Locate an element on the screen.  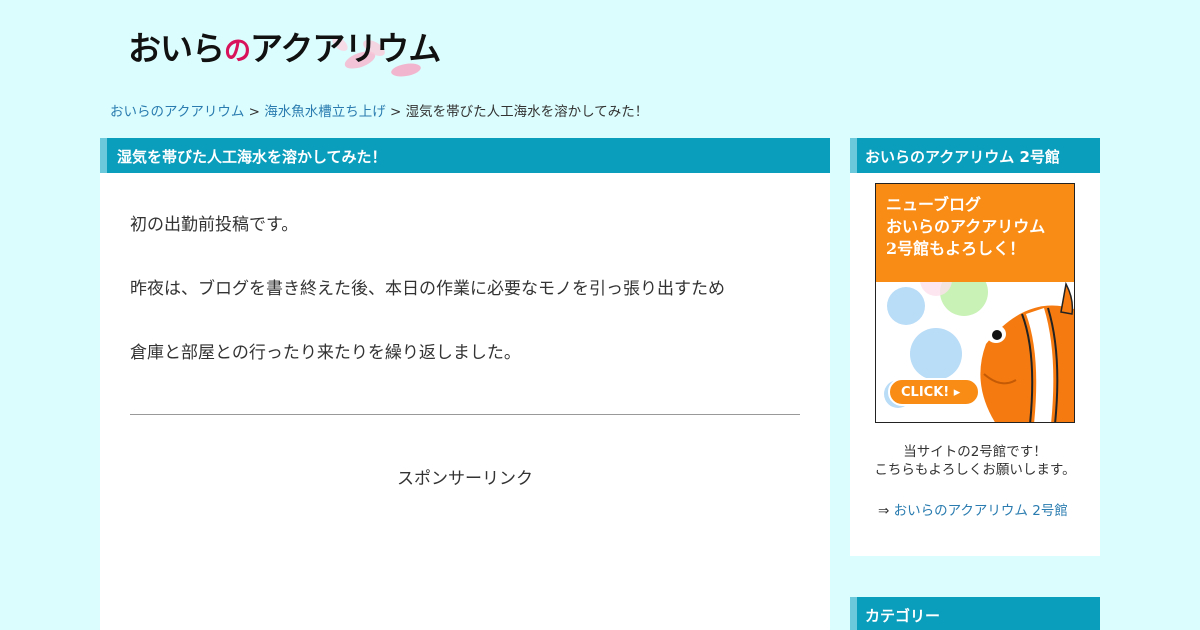
sponsor-label: スポンサーリンク is located at coordinates (465, 479).